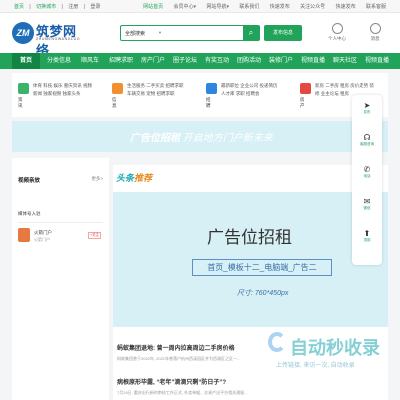  What do you see at coordinates (95, 7) in the screenshot?
I see `login-link: 登录` at bounding box center [95, 7].